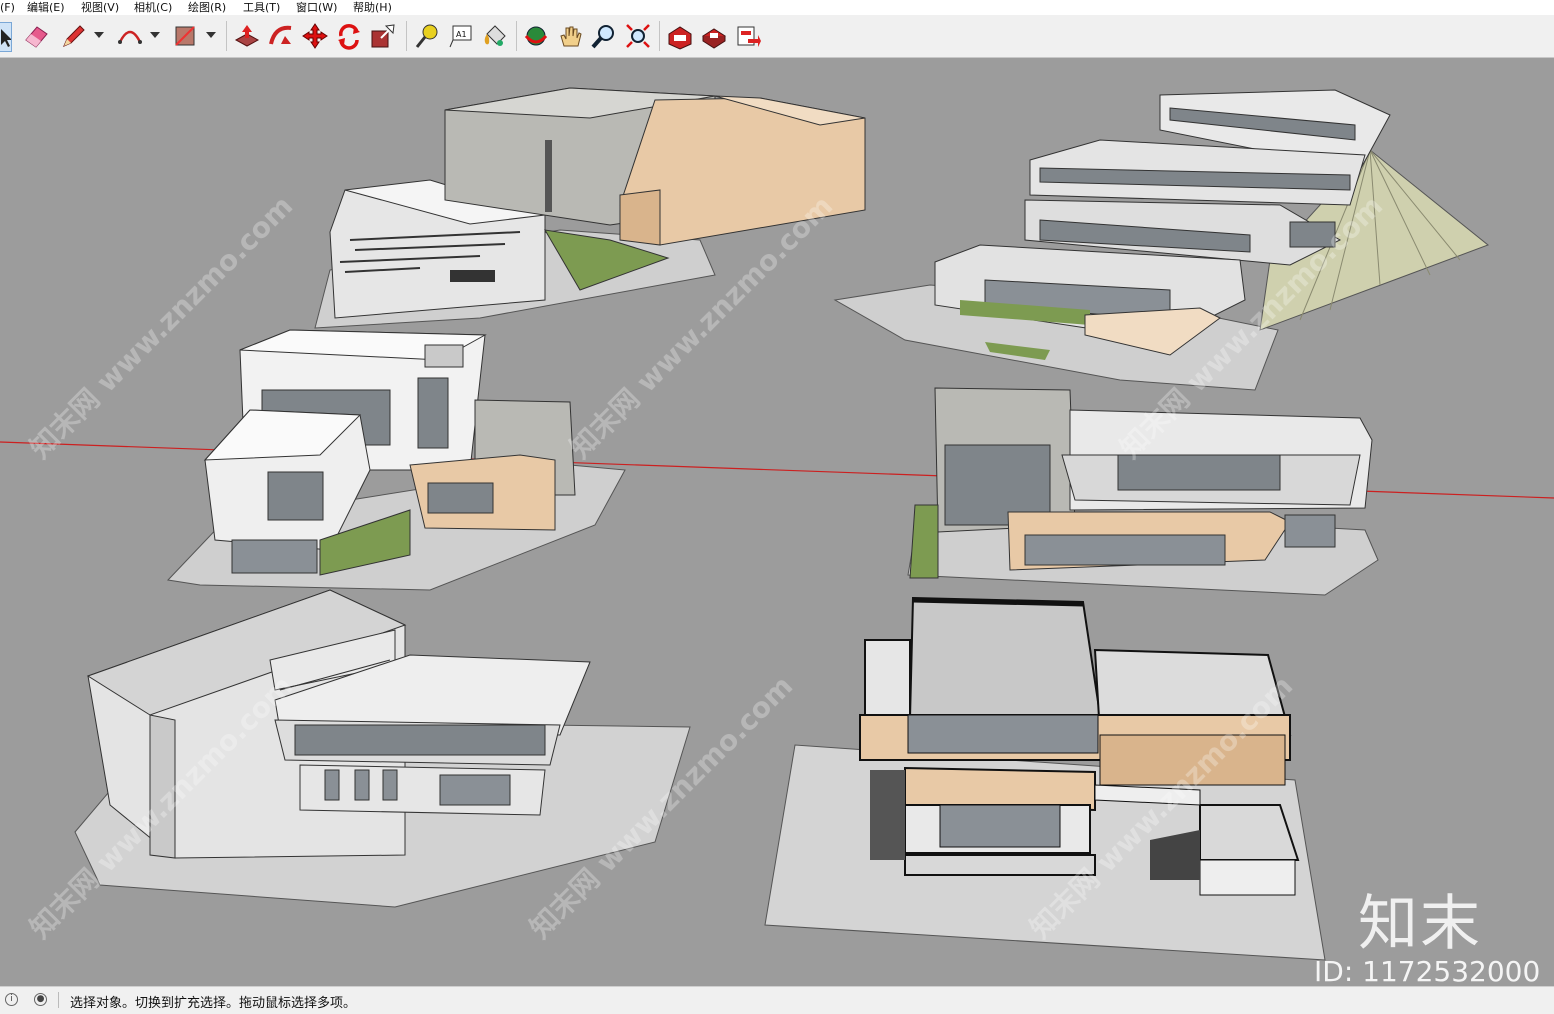 Image resolution: width=1554 pixels, height=1014 pixels. What do you see at coordinates (11, 999) in the screenshot?
I see `info-icon: i` at bounding box center [11, 999].